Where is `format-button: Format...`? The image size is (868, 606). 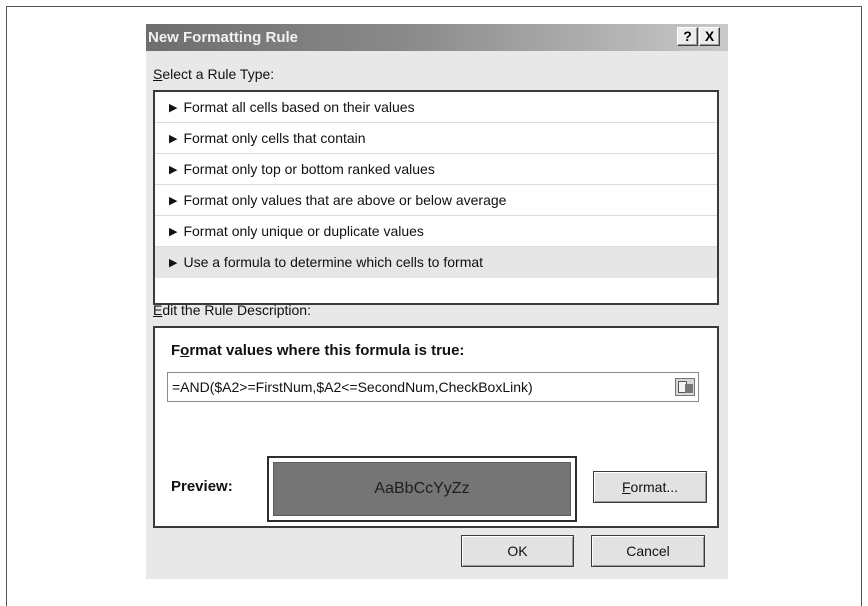
format-button: Format... is located at coordinates (650, 487).